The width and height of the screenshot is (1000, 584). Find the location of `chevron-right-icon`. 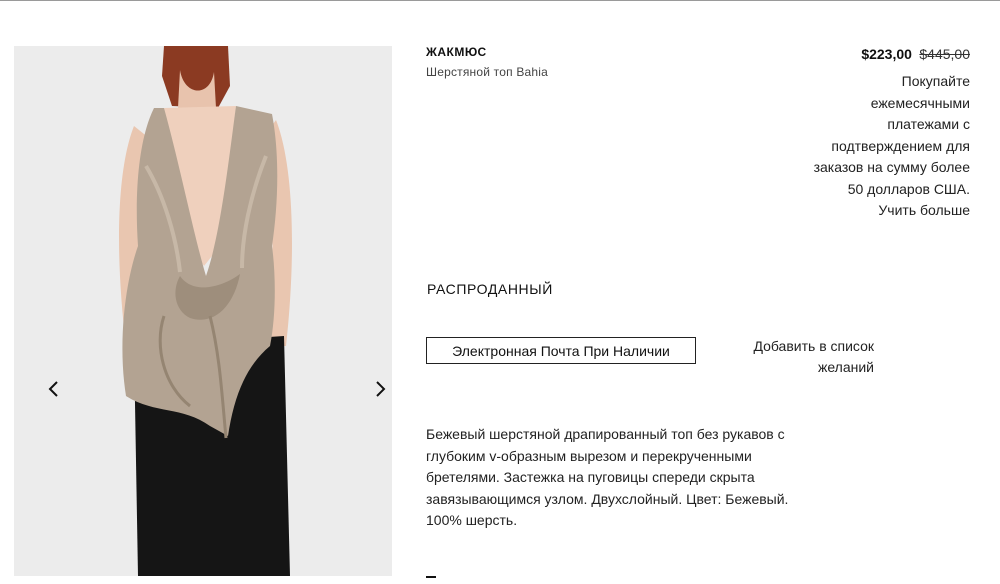

chevron-right-icon is located at coordinates (381, 389).